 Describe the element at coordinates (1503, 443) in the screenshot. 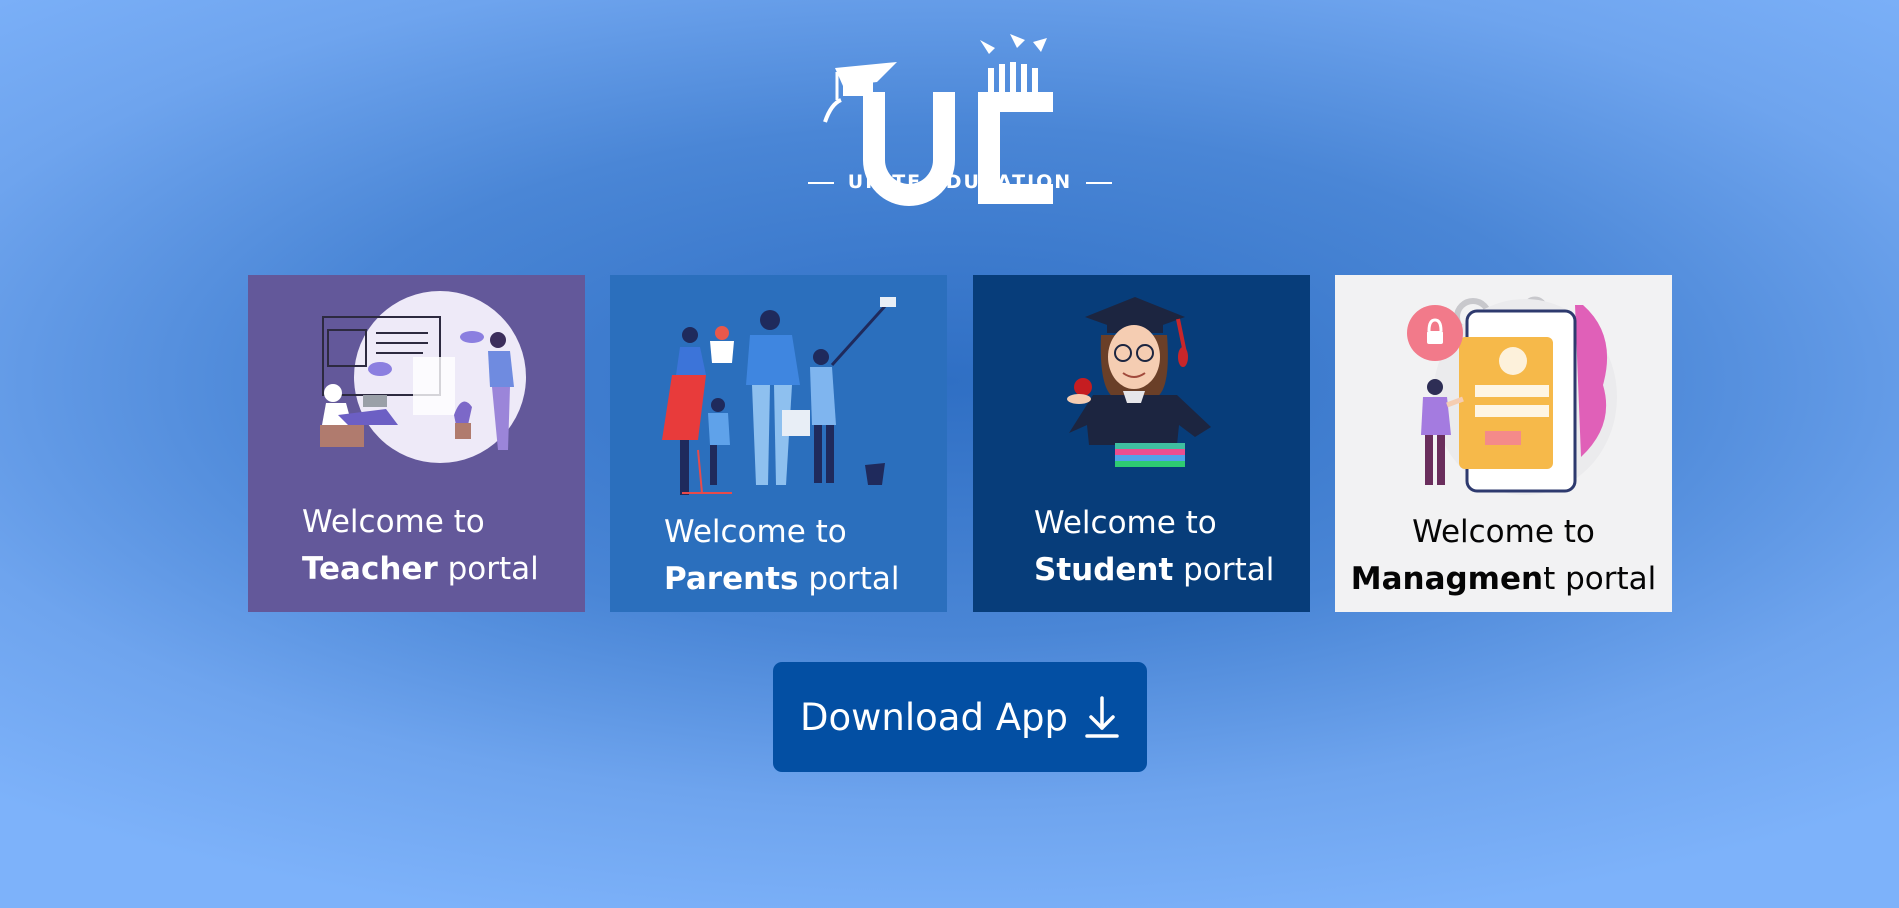

I see `management-portal-card: Welcome to Managment portal` at that location.